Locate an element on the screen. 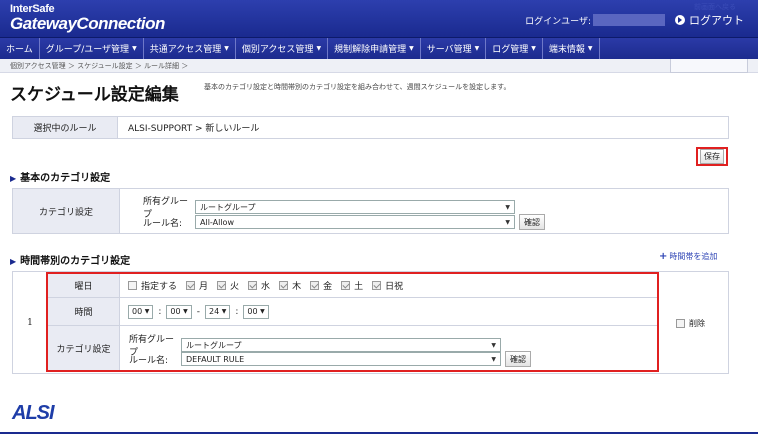  nav-group-user: グループ/ユーザ管理 ▼ is located at coordinates (92, 48).